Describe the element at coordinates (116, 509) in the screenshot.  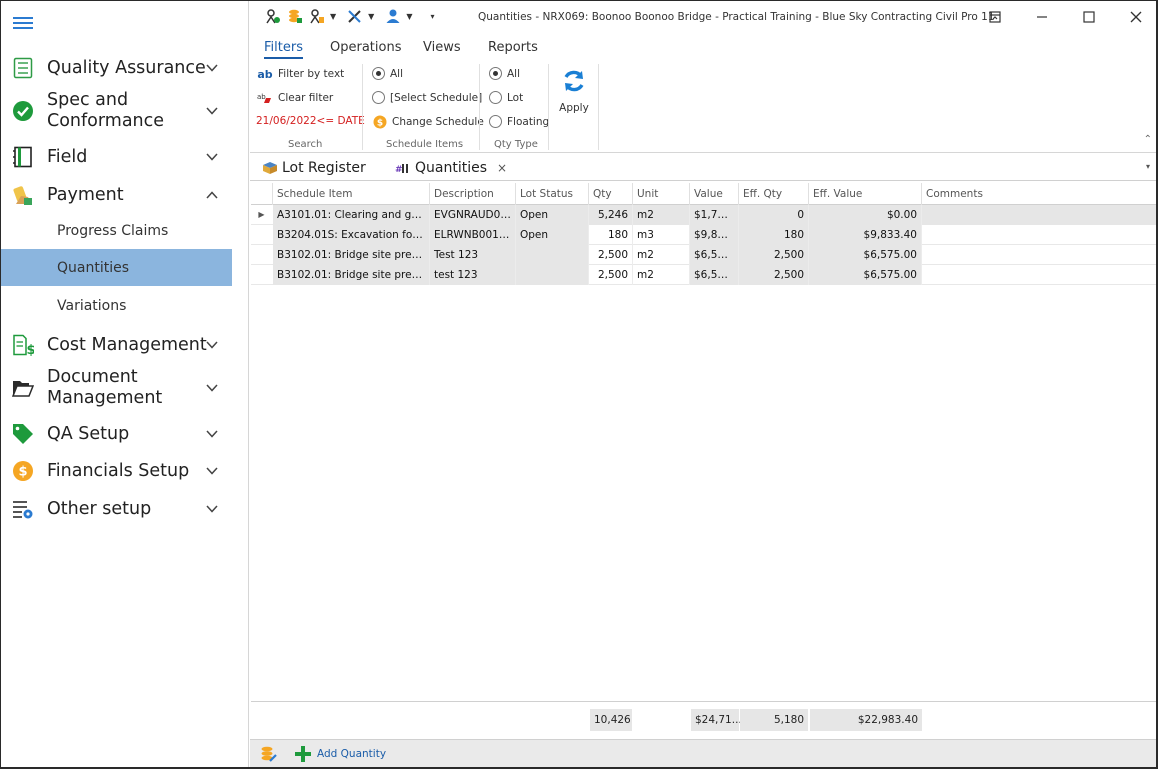
I see `sidebar-item-other-setup: Other setup` at that location.